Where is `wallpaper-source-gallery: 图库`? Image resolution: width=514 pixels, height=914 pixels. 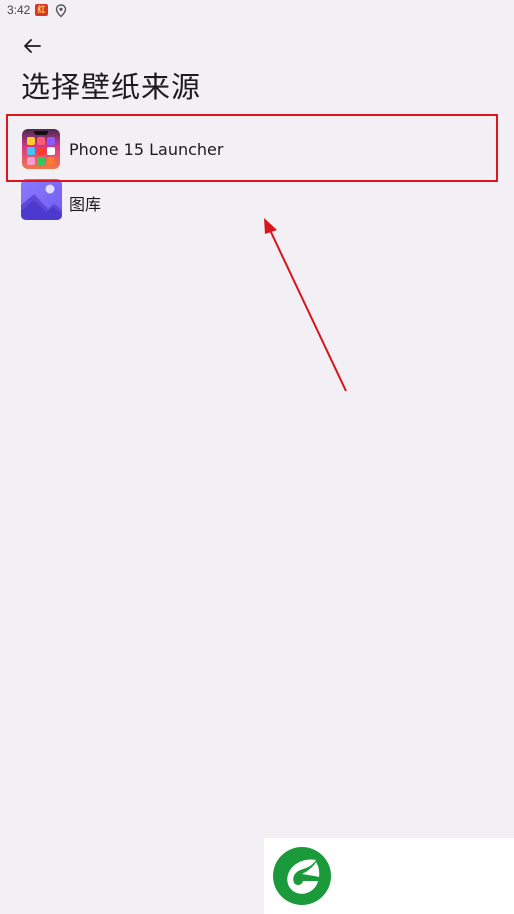
wallpaper-source-gallery: 图库 is located at coordinates (257, 200).